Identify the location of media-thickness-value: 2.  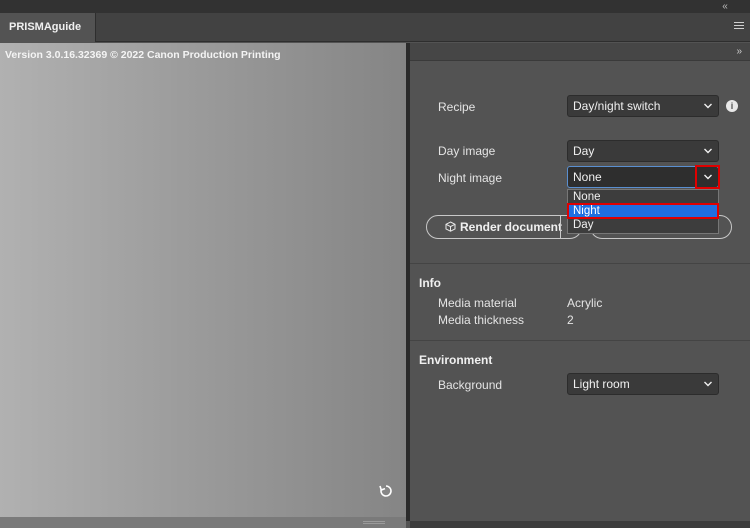
(570, 320).